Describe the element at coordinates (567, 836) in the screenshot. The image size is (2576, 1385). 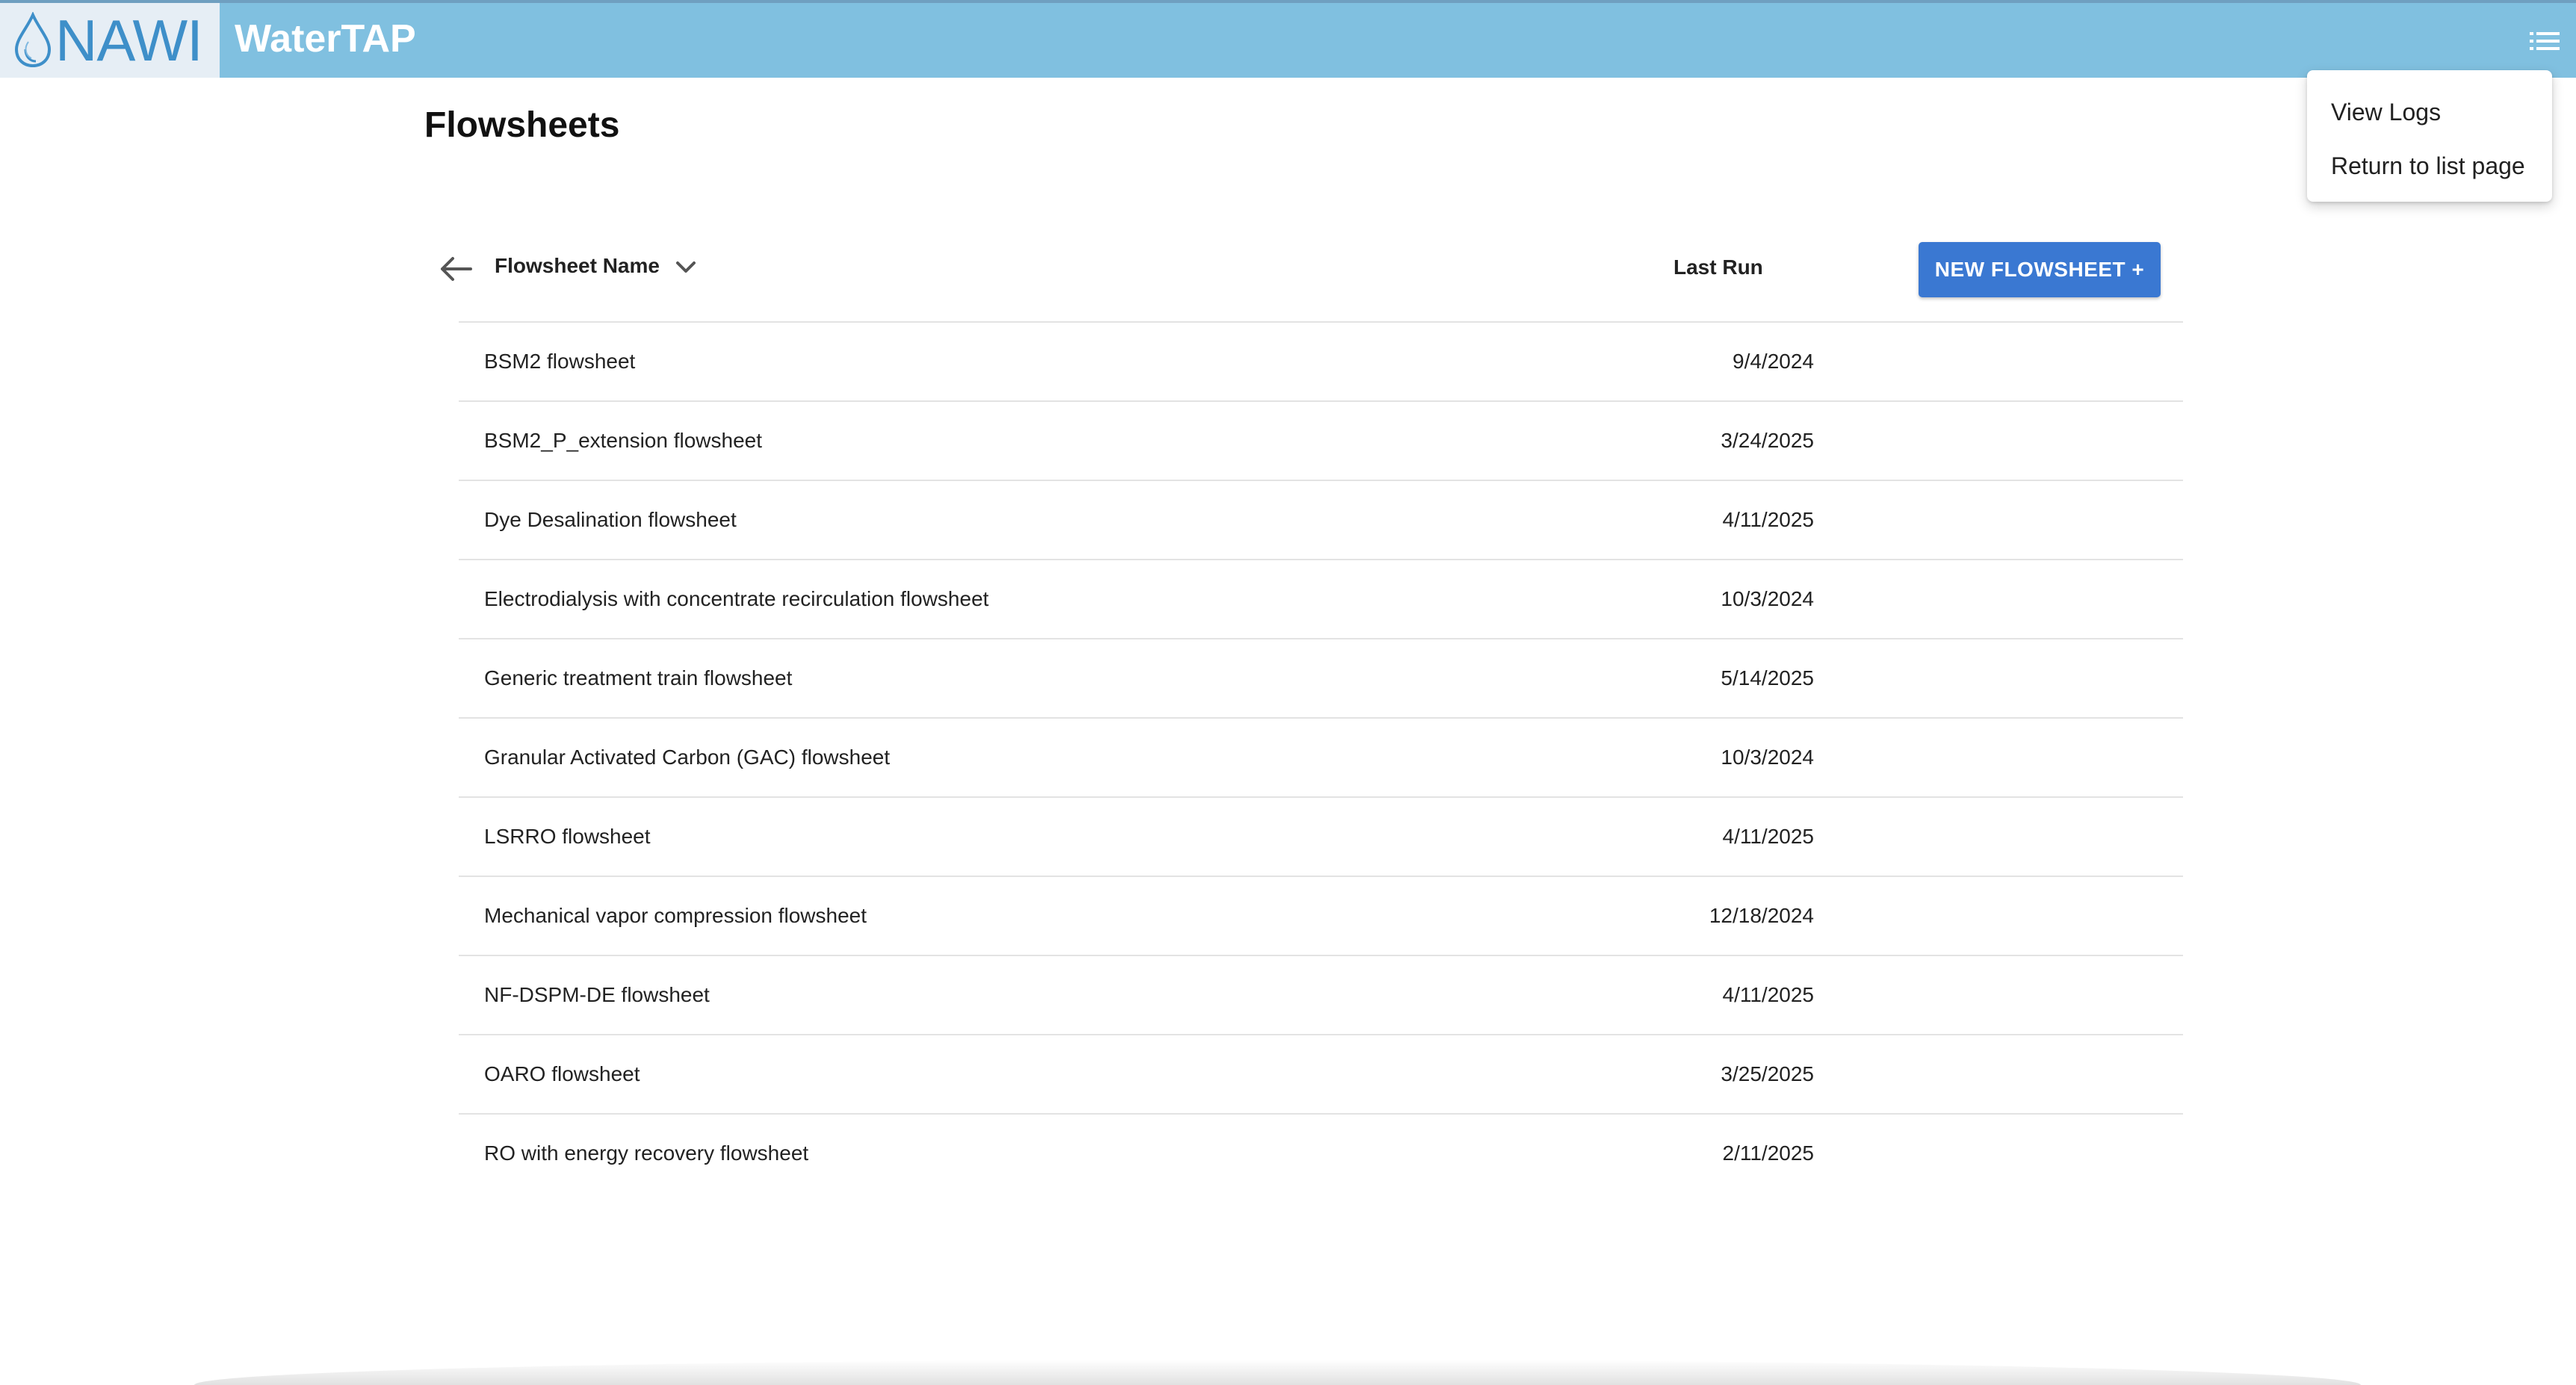
I see `flowsheet-name-cell: LSRRO flowsheet` at that location.